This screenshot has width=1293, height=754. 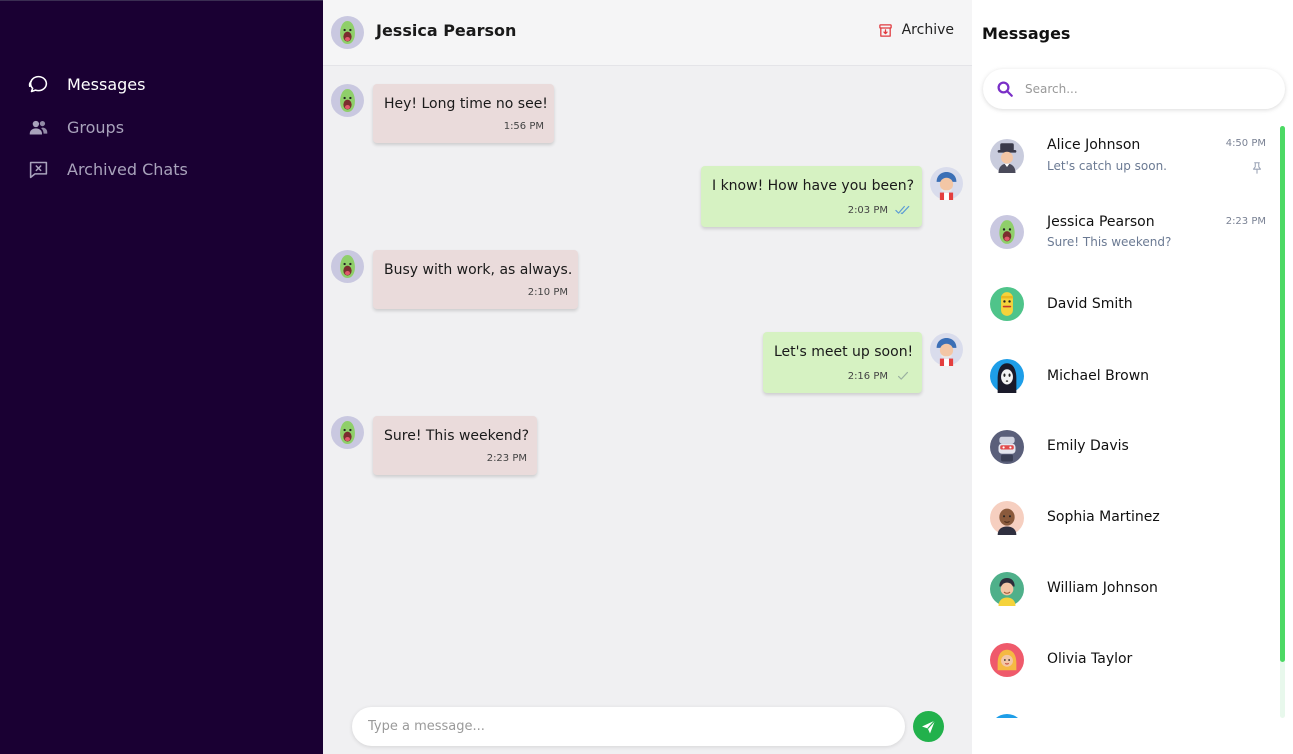 What do you see at coordinates (1245, 143) in the screenshot?
I see `contact-time: 4:50 PM` at bounding box center [1245, 143].